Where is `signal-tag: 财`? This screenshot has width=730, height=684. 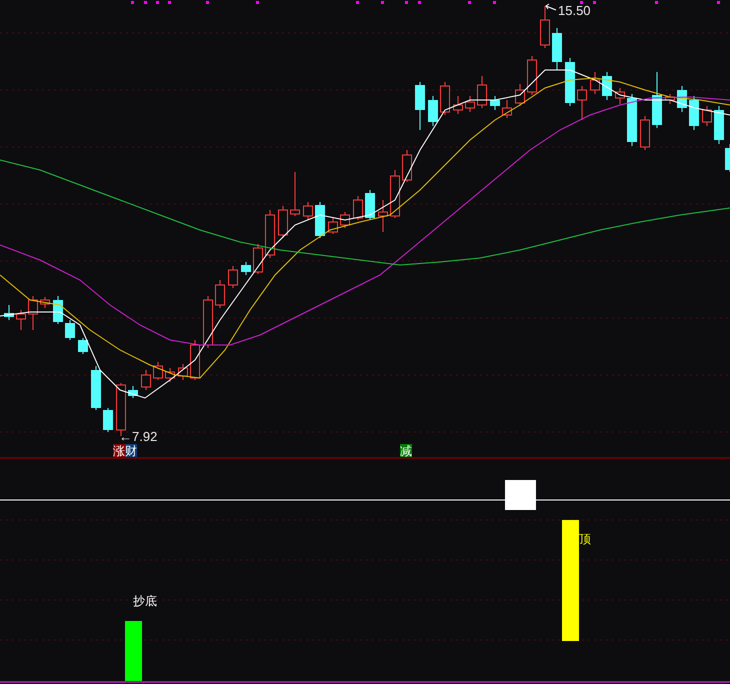 signal-tag: 财 is located at coordinates (131, 451).